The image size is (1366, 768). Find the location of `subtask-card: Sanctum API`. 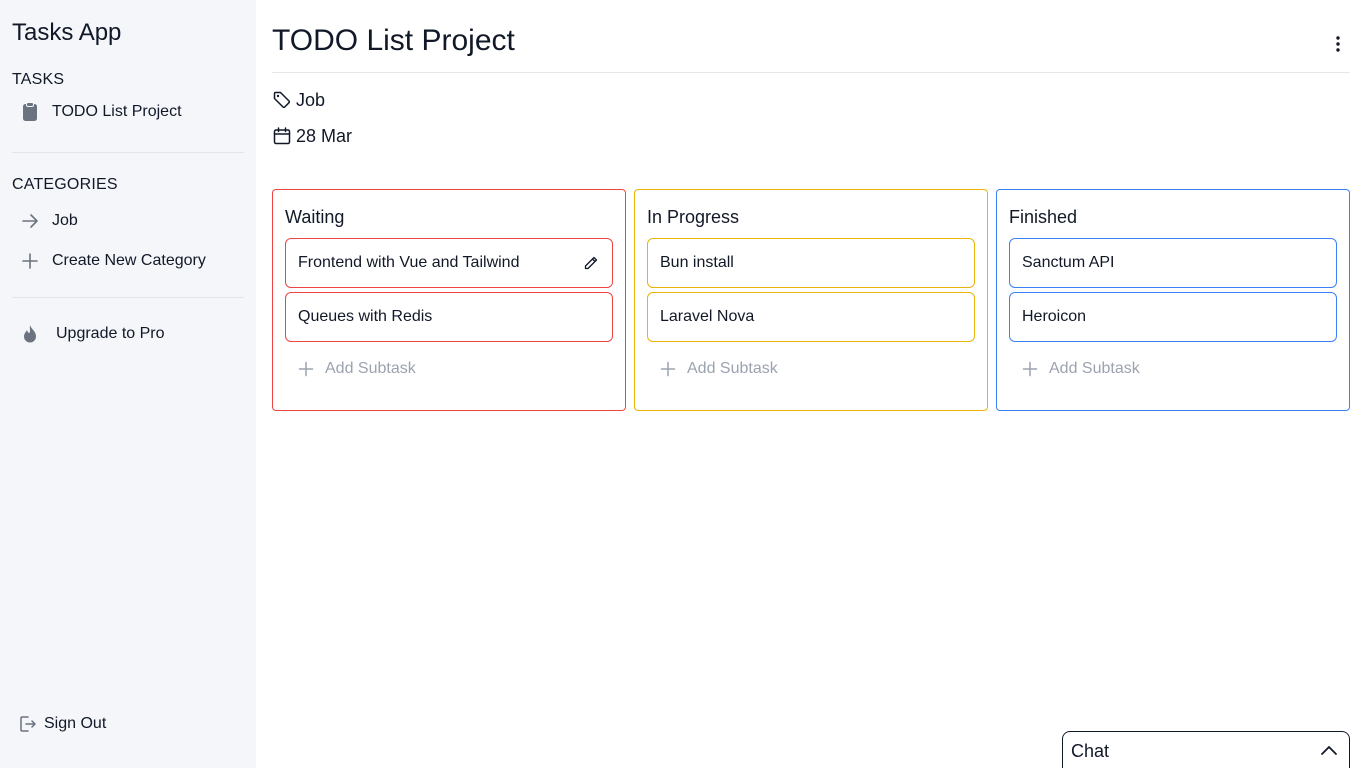

subtask-card: Sanctum API is located at coordinates (1173, 263).